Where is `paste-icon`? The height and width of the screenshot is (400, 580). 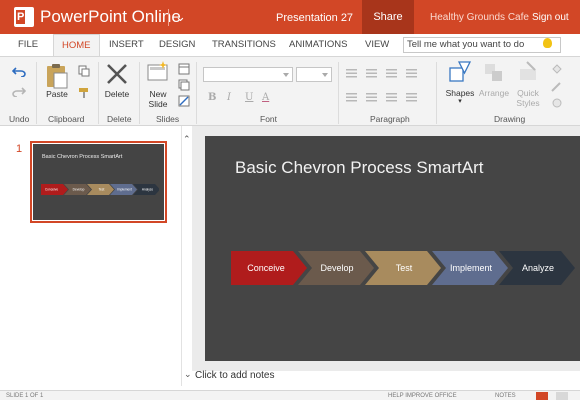 paste-icon is located at coordinates (57, 76).